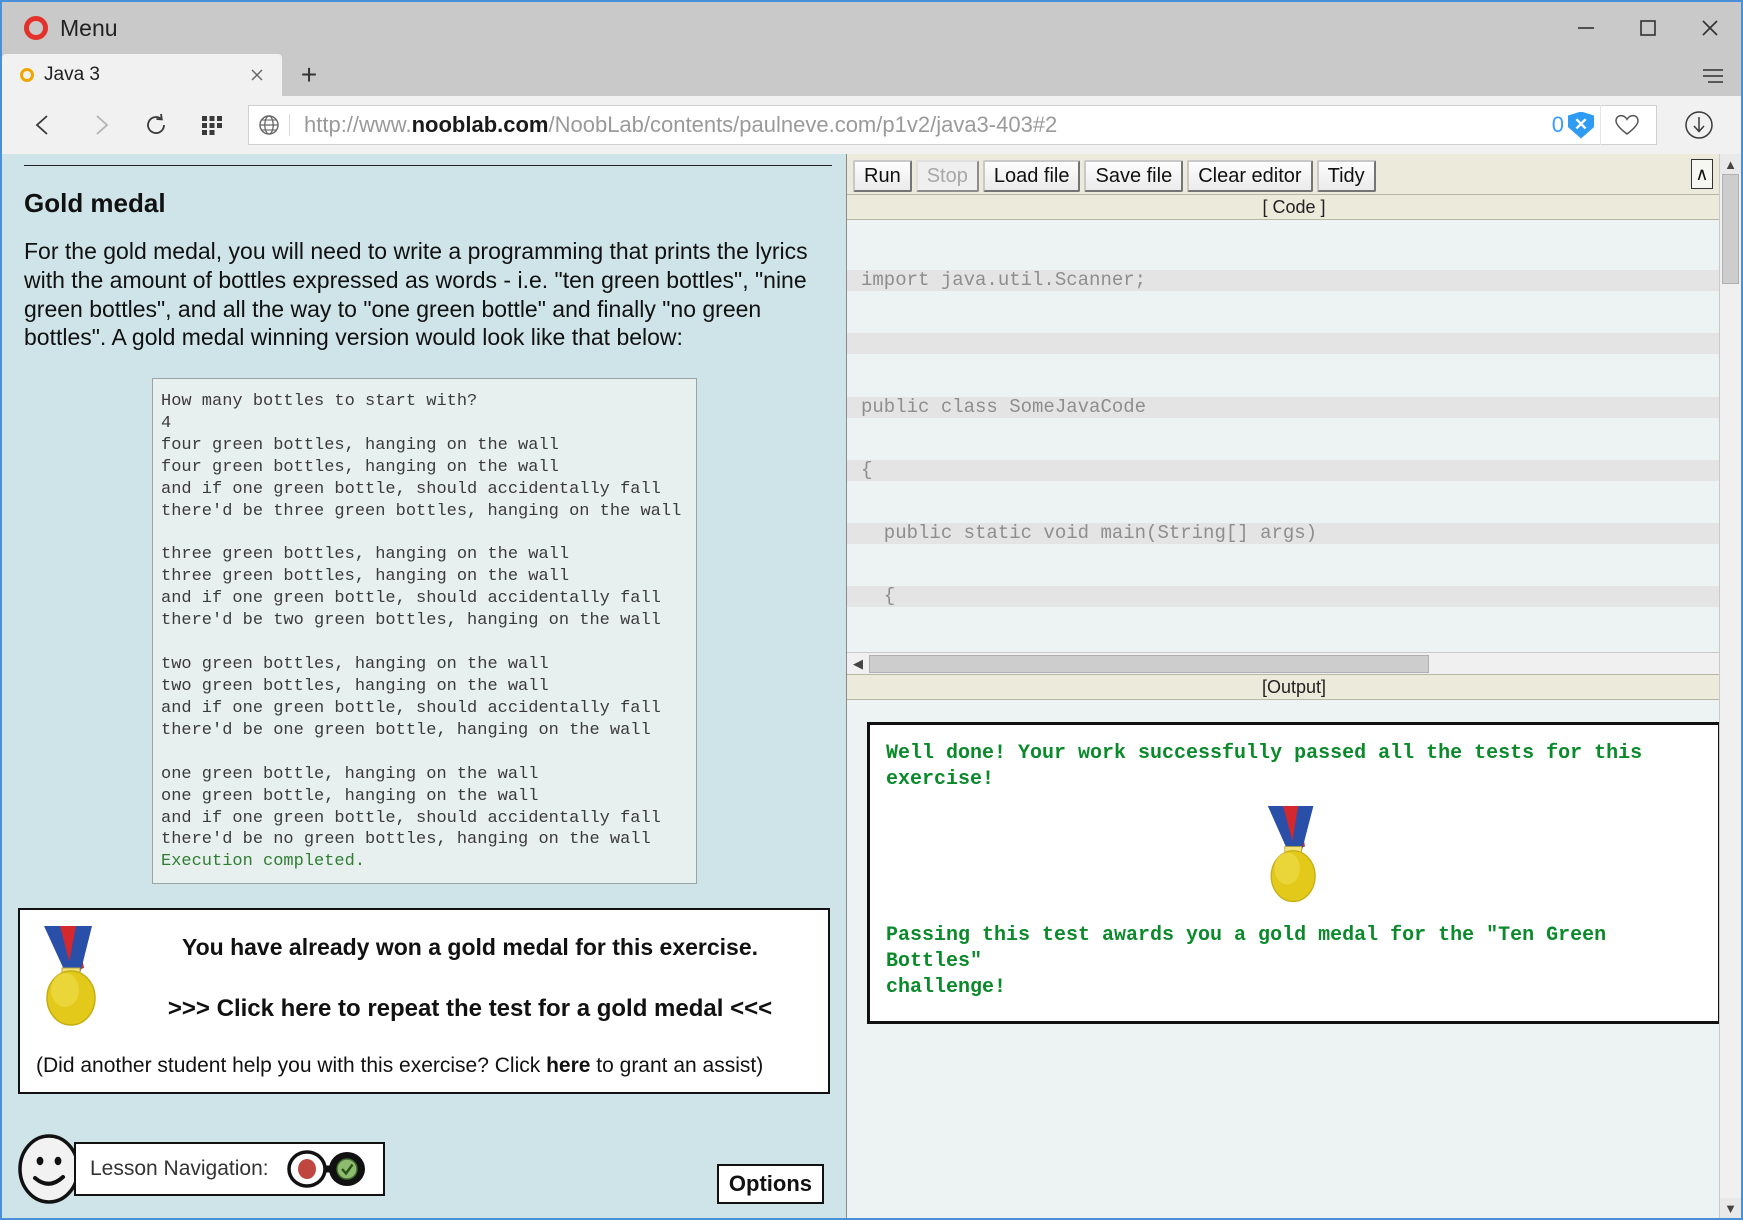 The height and width of the screenshot is (1220, 1743). Describe the element at coordinates (1730, 164) in the screenshot. I see `scroll-up-icon: ▲` at that location.